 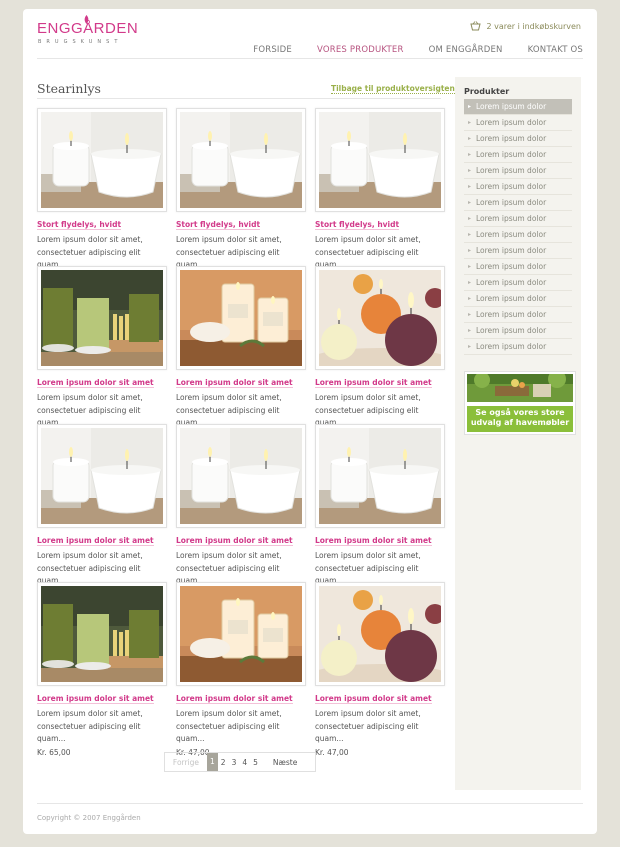 I want to click on pager-page-2: 2, so click(x=223, y=762).